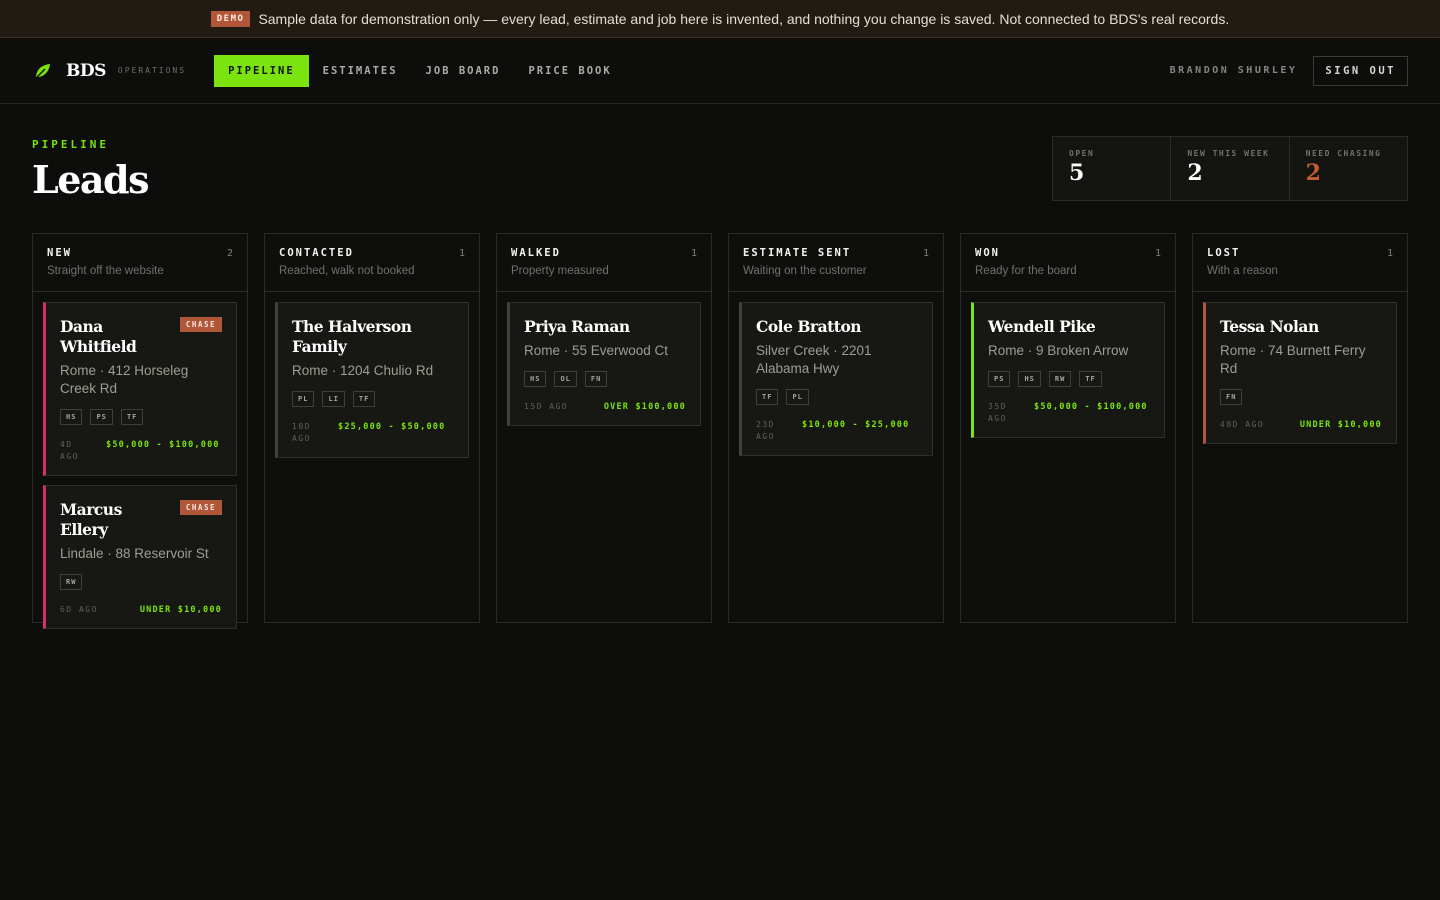 The width and height of the screenshot is (1440, 900). What do you see at coordinates (1269, 326) in the screenshot?
I see `lead-name: Tessa Nolan` at bounding box center [1269, 326].